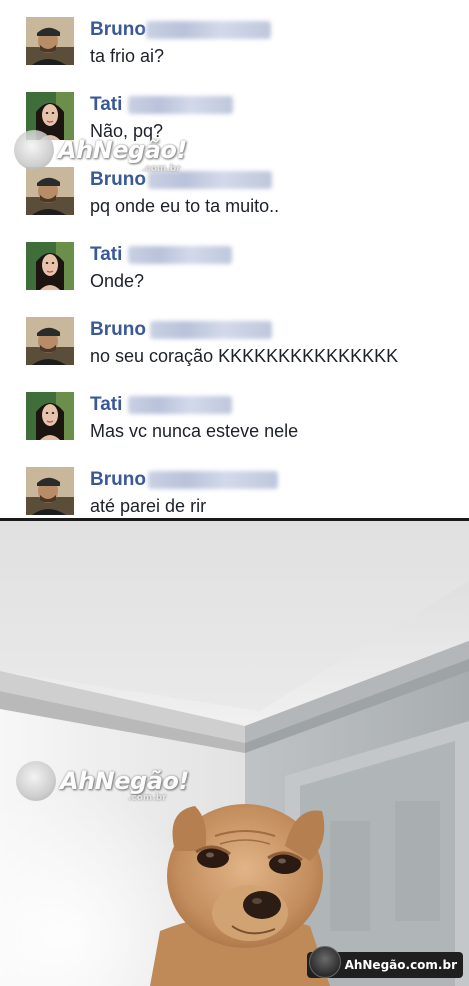 This screenshot has width=469, height=986. Describe the element at coordinates (117, 281) in the screenshot. I see `message-text: Onde?` at that location.